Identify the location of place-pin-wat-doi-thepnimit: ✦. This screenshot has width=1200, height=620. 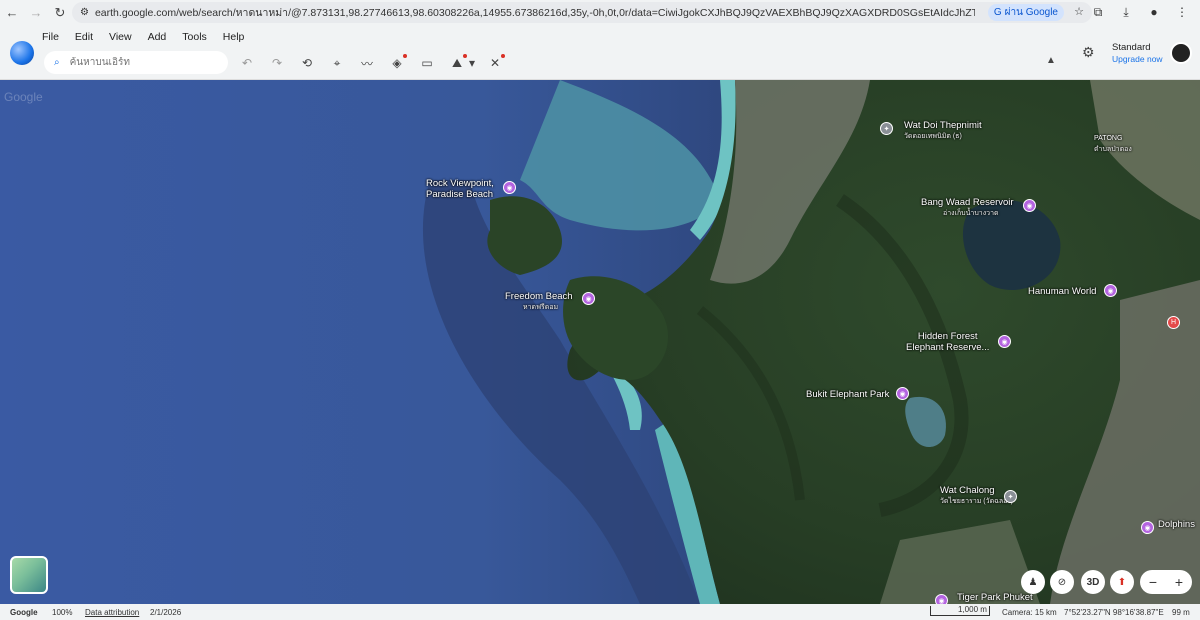
(886, 128).